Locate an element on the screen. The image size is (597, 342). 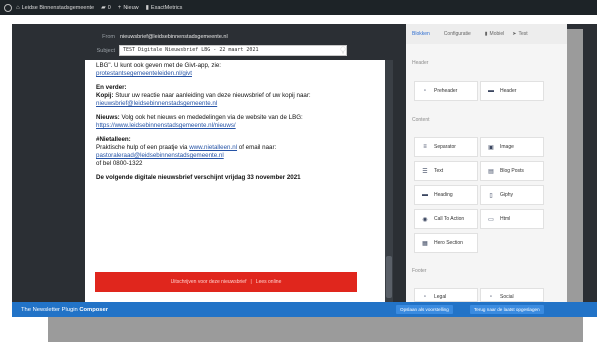
blog-posts-icon: ▤ is located at coordinates (491, 171).